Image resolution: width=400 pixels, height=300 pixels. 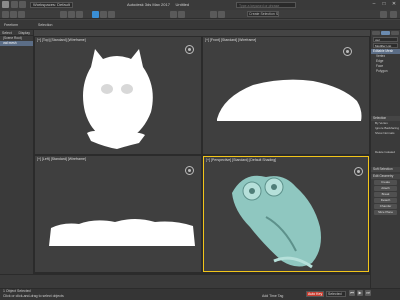 What do you see at coordinates (200, 25) in the screenshot?
I see `ribbon: Freeform Selection` at bounding box center [200, 25].